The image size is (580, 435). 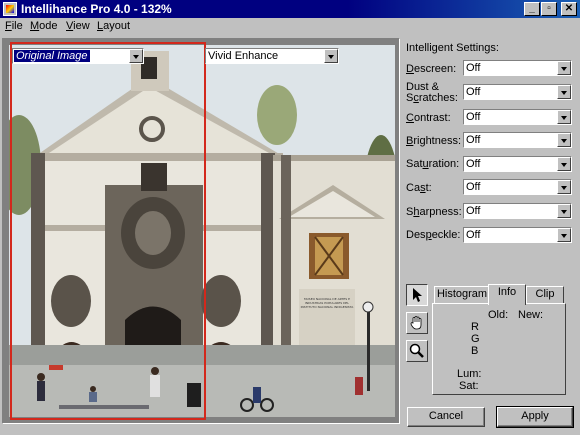 I want to click on sharpness-label: Sharpness:, so click(x=434, y=212).